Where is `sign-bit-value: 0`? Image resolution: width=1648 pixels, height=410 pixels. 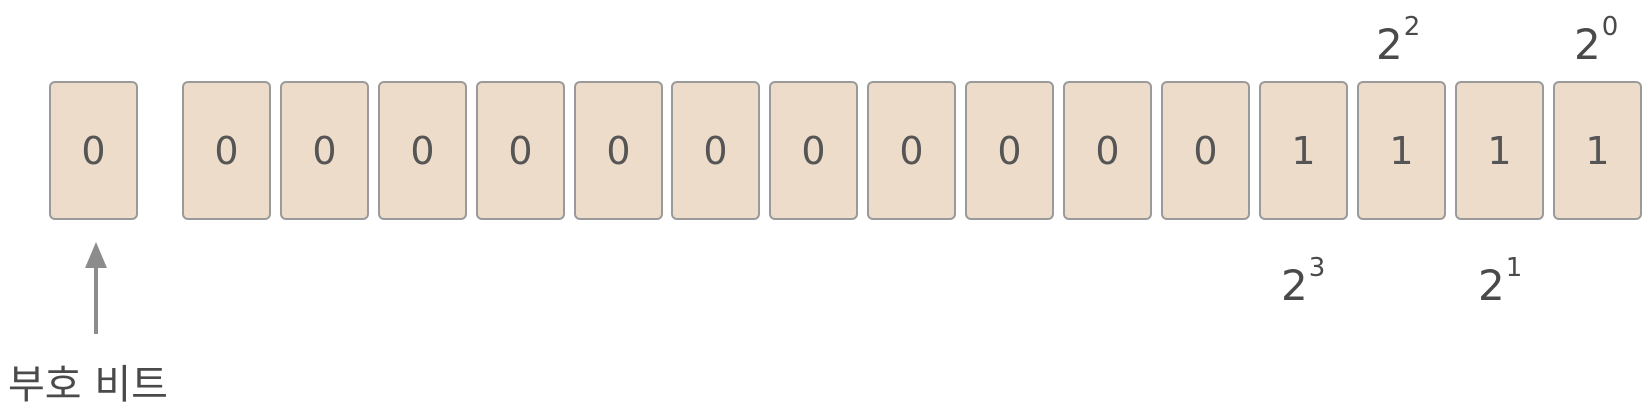
sign-bit-value: 0 is located at coordinates (93, 150).